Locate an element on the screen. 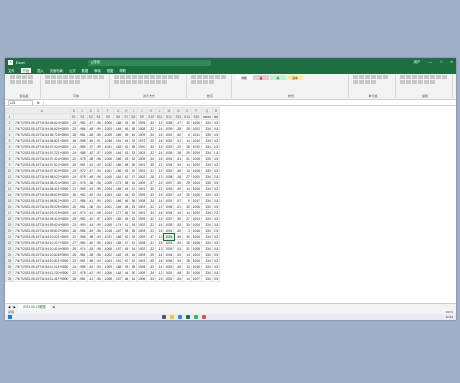 The width and height of the screenshot is (460, 383). data-cell: 7/4/7/2023-05-19T11:54:11.417+0800 is located at coordinates (42, 278).